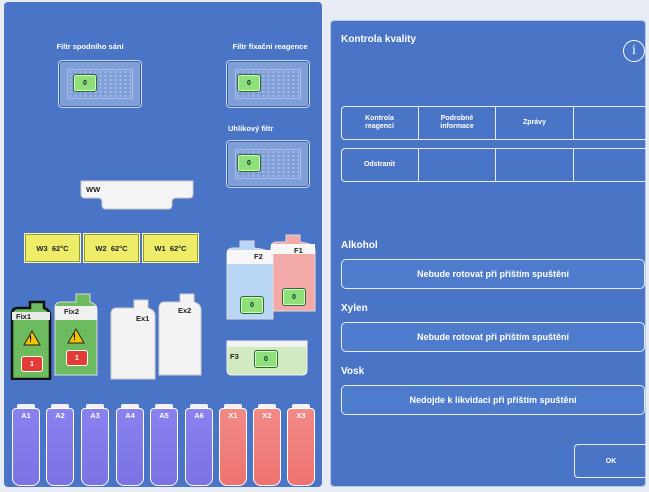 Image resolution: width=649 pixels, height=492 pixels. What do you see at coordinates (249, 163) in the screenshot?
I see `carbon-filter-value: 0` at bounding box center [249, 163].